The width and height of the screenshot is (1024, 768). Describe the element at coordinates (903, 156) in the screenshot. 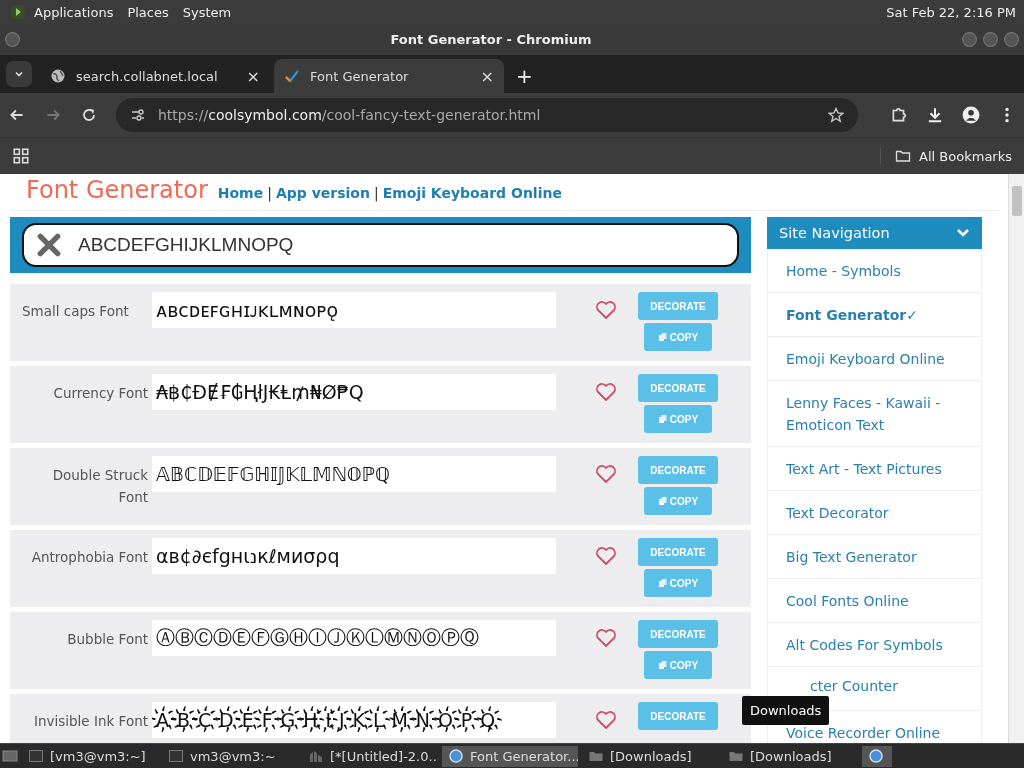

I see `folder-icon` at that location.